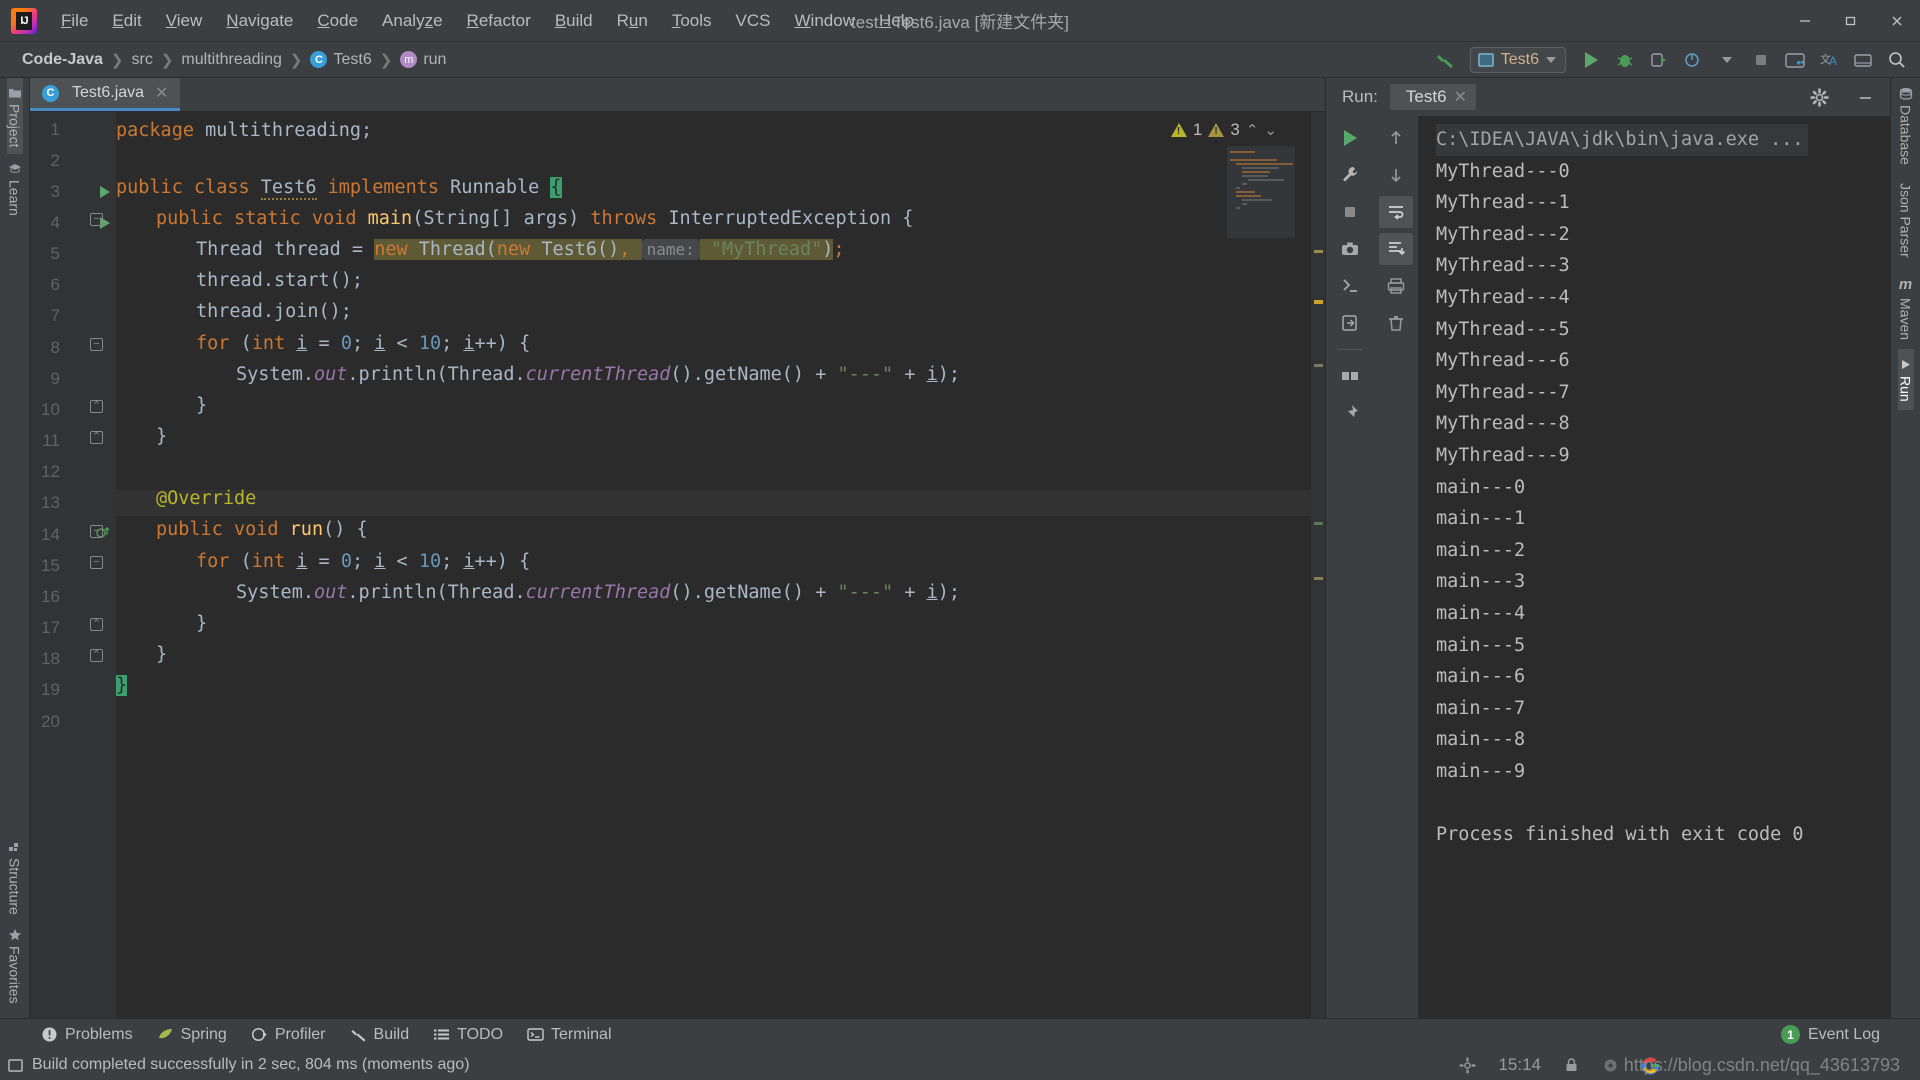  What do you see at coordinates (1865, 97) in the screenshot?
I see `minimize-icon` at bounding box center [1865, 97].